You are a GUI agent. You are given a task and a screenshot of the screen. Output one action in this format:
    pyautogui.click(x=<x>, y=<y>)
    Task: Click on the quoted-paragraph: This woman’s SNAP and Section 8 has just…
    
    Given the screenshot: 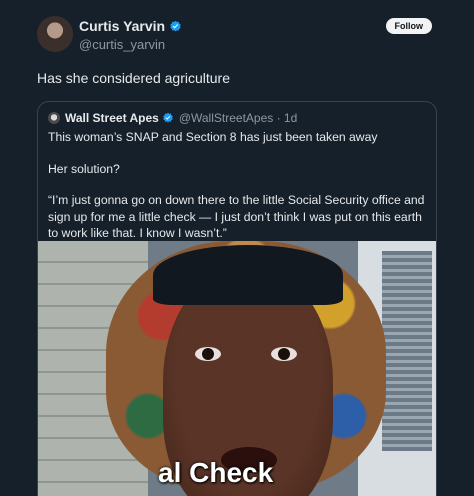 What is the action you would take?
    pyautogui.click(x=213, y=137)
    